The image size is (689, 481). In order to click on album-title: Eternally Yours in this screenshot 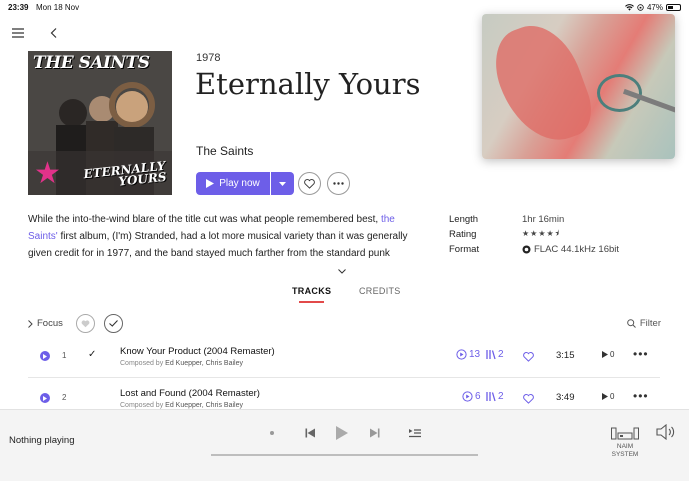, I will do `click(308, 84)`.